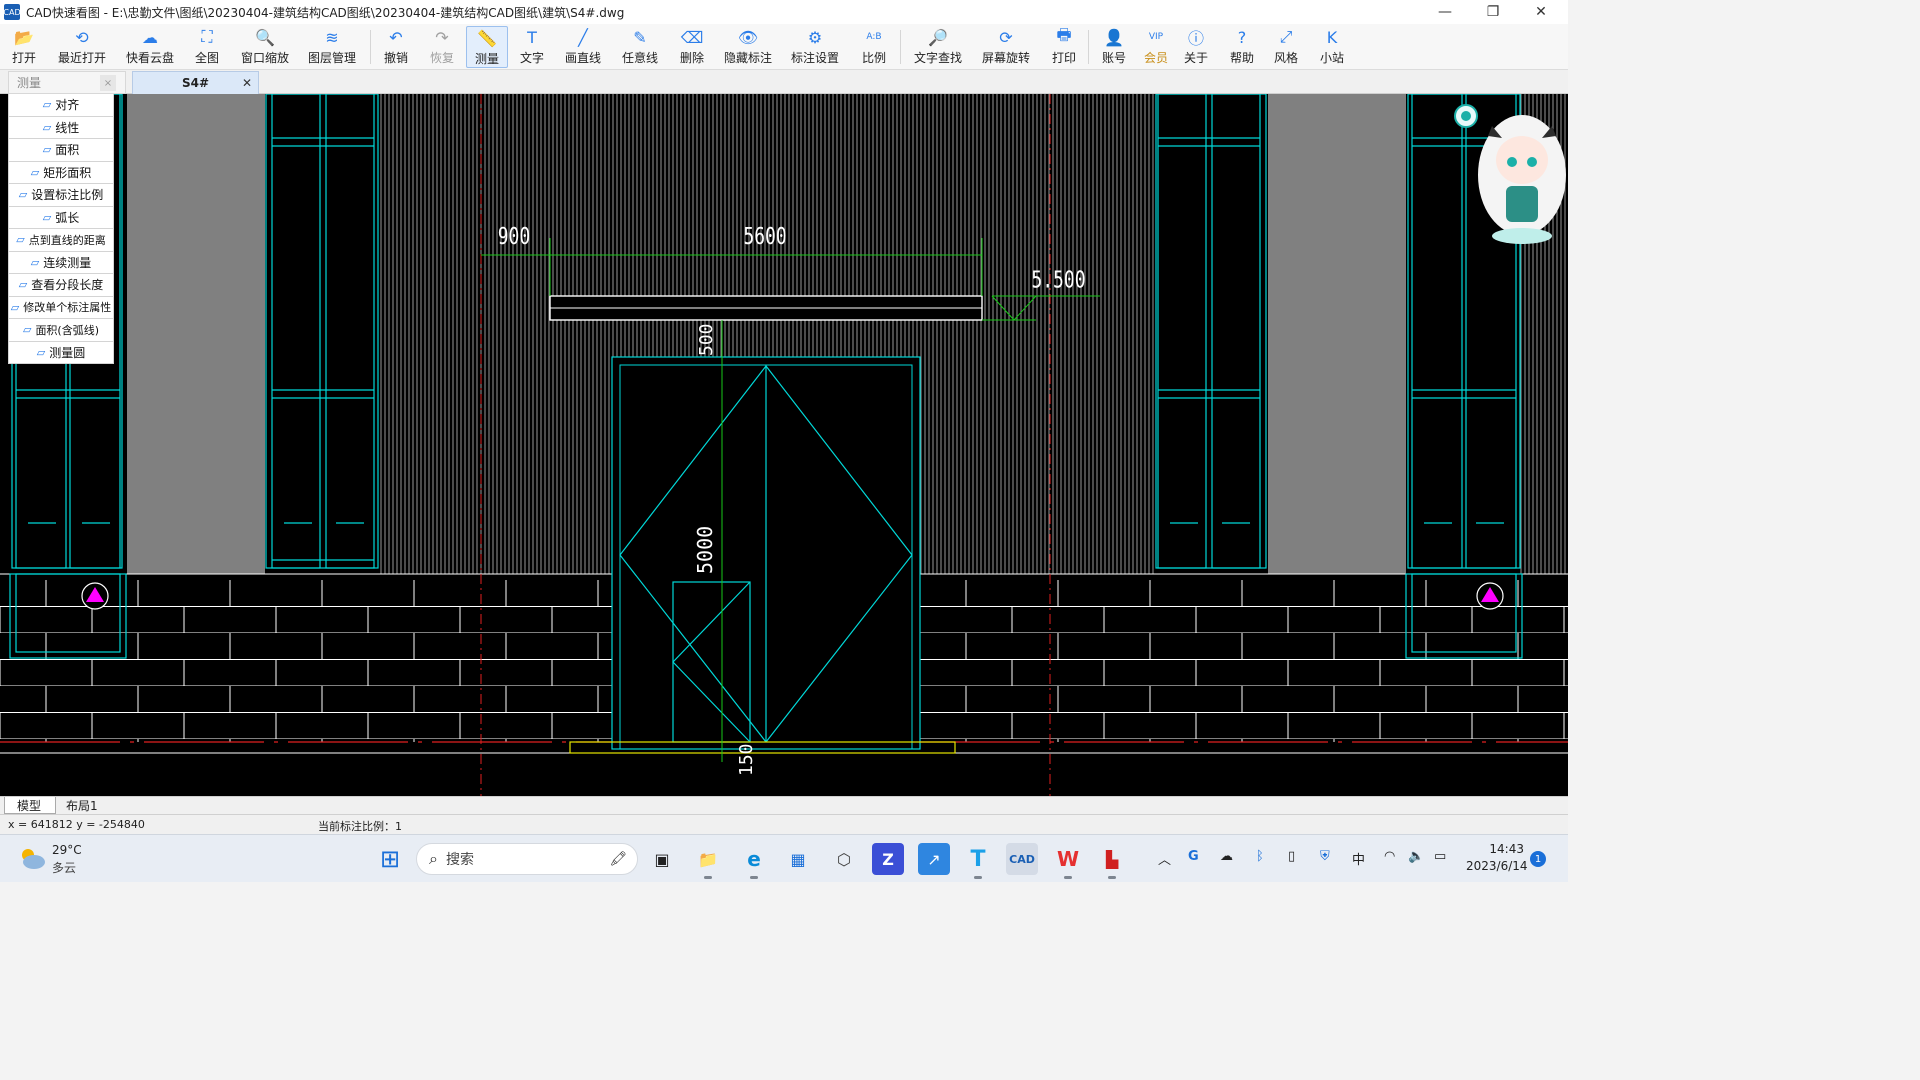  Describe the element at coordinates (1291, 856) in the screenshot. I see `usb-icon: ▯` at that location.